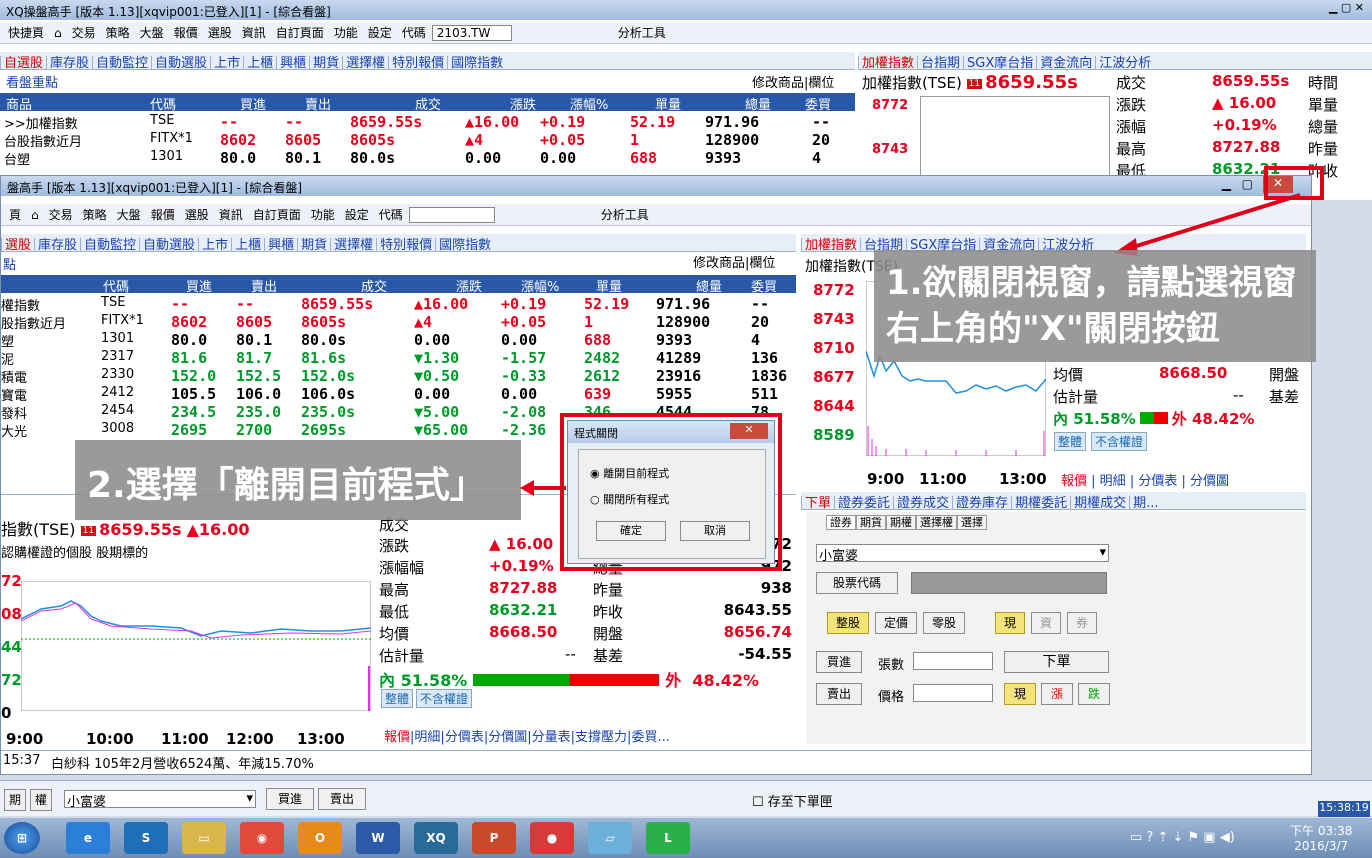  I want to click on home-icon: ⌂, so click(58, 33).